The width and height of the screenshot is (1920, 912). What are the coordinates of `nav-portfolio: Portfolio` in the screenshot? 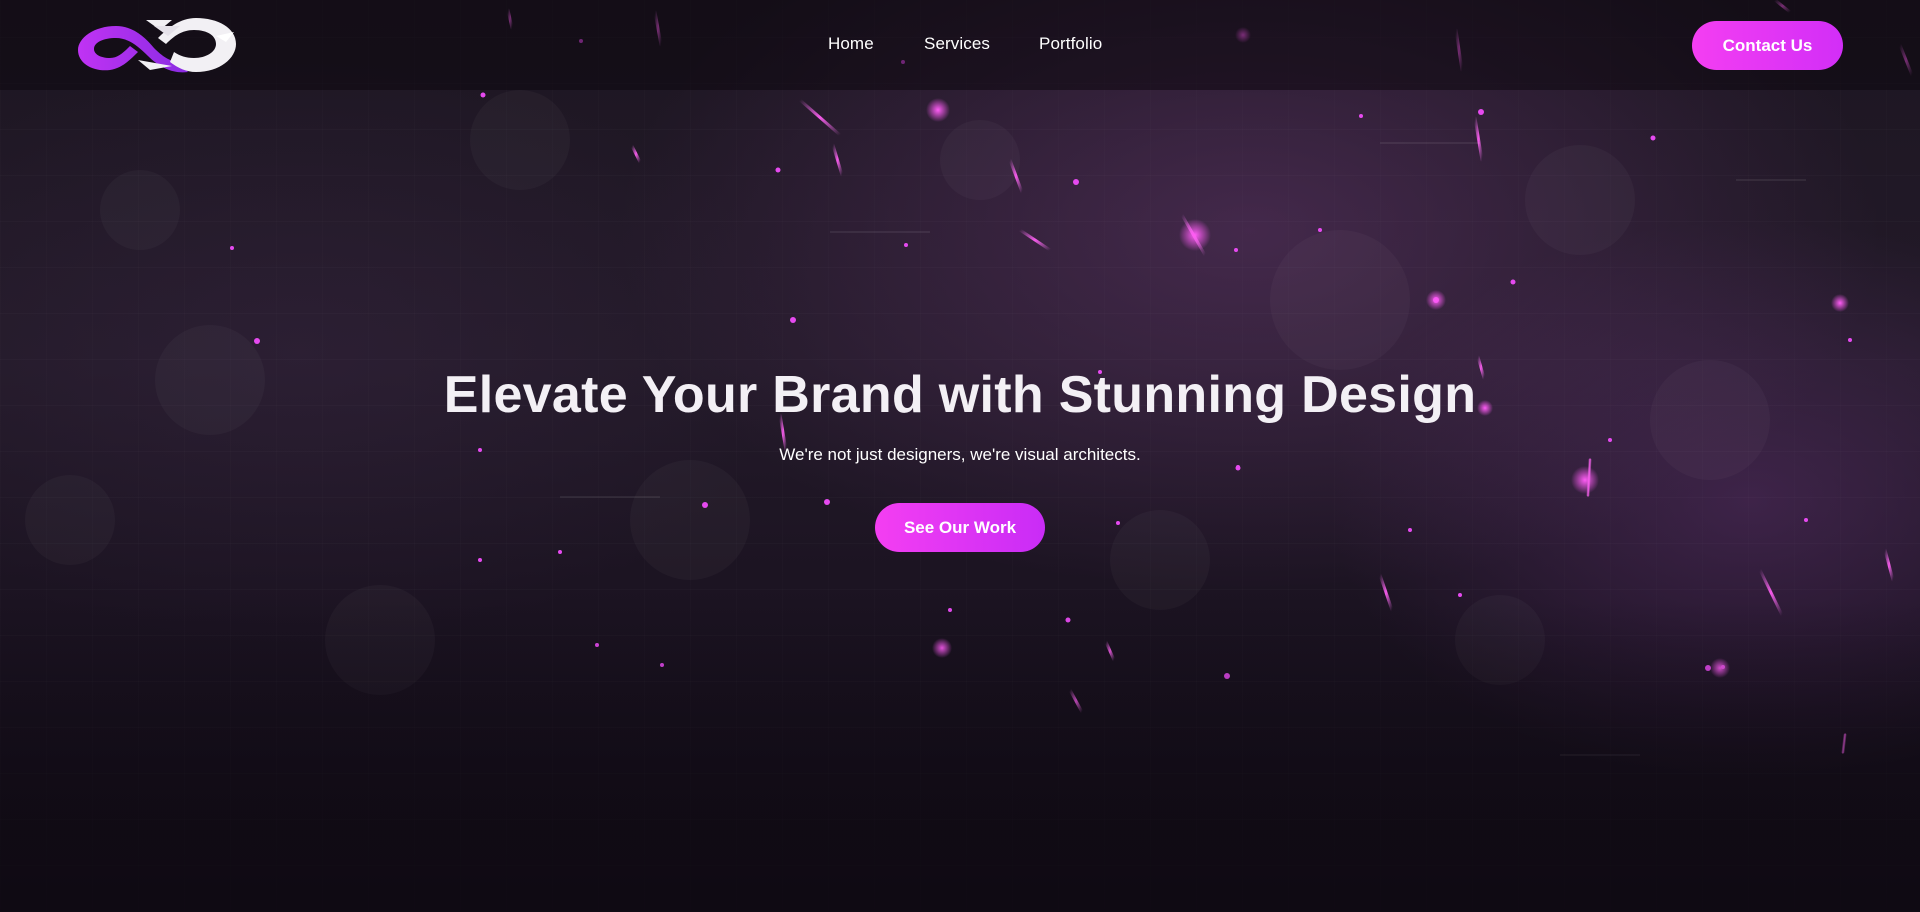 It's located at (1070, 44).